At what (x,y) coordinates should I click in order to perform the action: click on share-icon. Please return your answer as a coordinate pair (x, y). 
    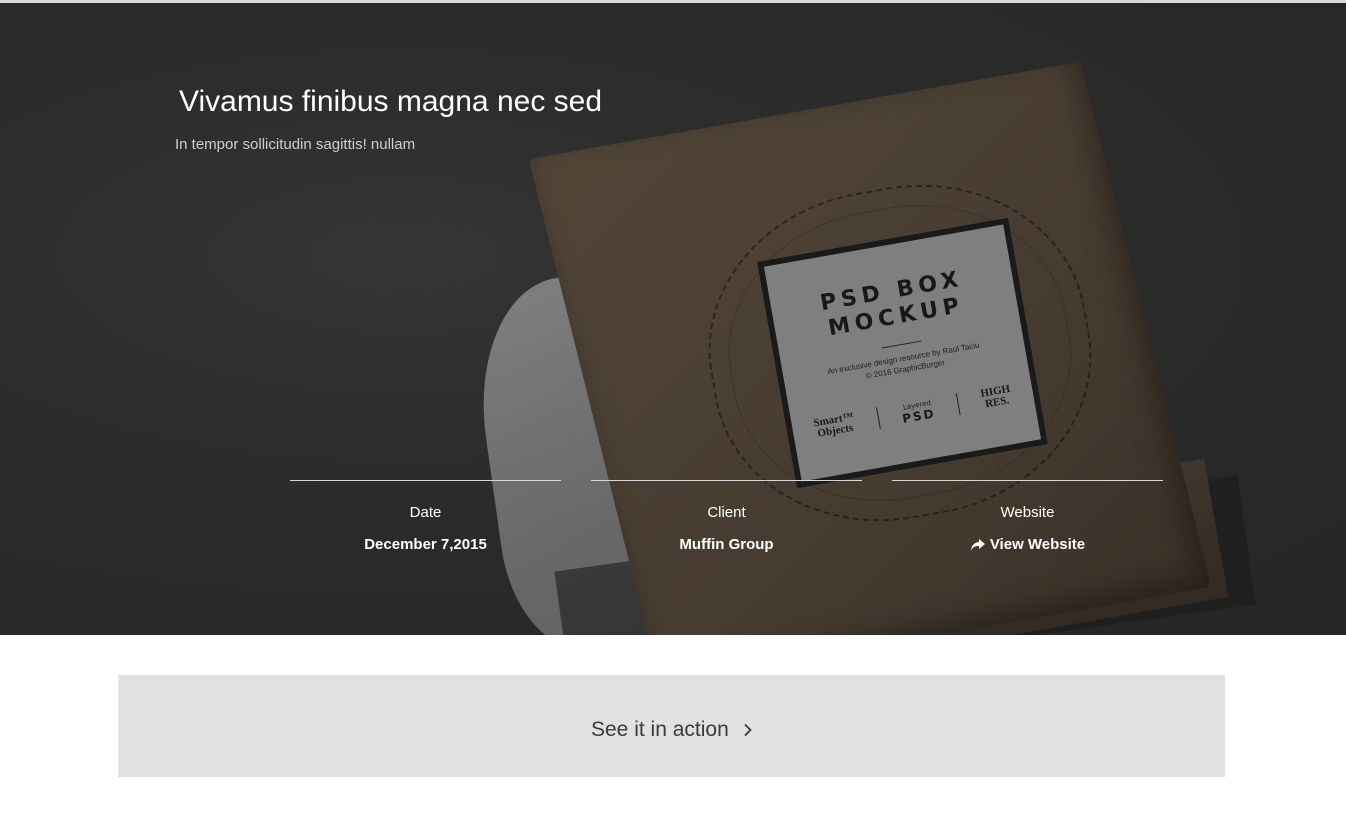
    Looking at the image, I should click on (978, 545).